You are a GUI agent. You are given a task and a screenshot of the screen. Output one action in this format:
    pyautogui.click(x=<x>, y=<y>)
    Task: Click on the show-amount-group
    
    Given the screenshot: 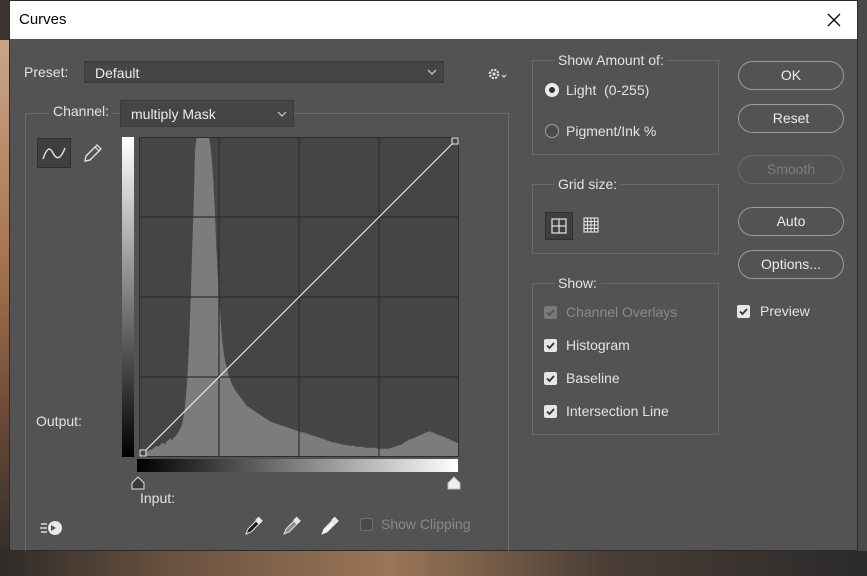 What is the action you would take?
    pyautogui.click(x=625, y=107)
    